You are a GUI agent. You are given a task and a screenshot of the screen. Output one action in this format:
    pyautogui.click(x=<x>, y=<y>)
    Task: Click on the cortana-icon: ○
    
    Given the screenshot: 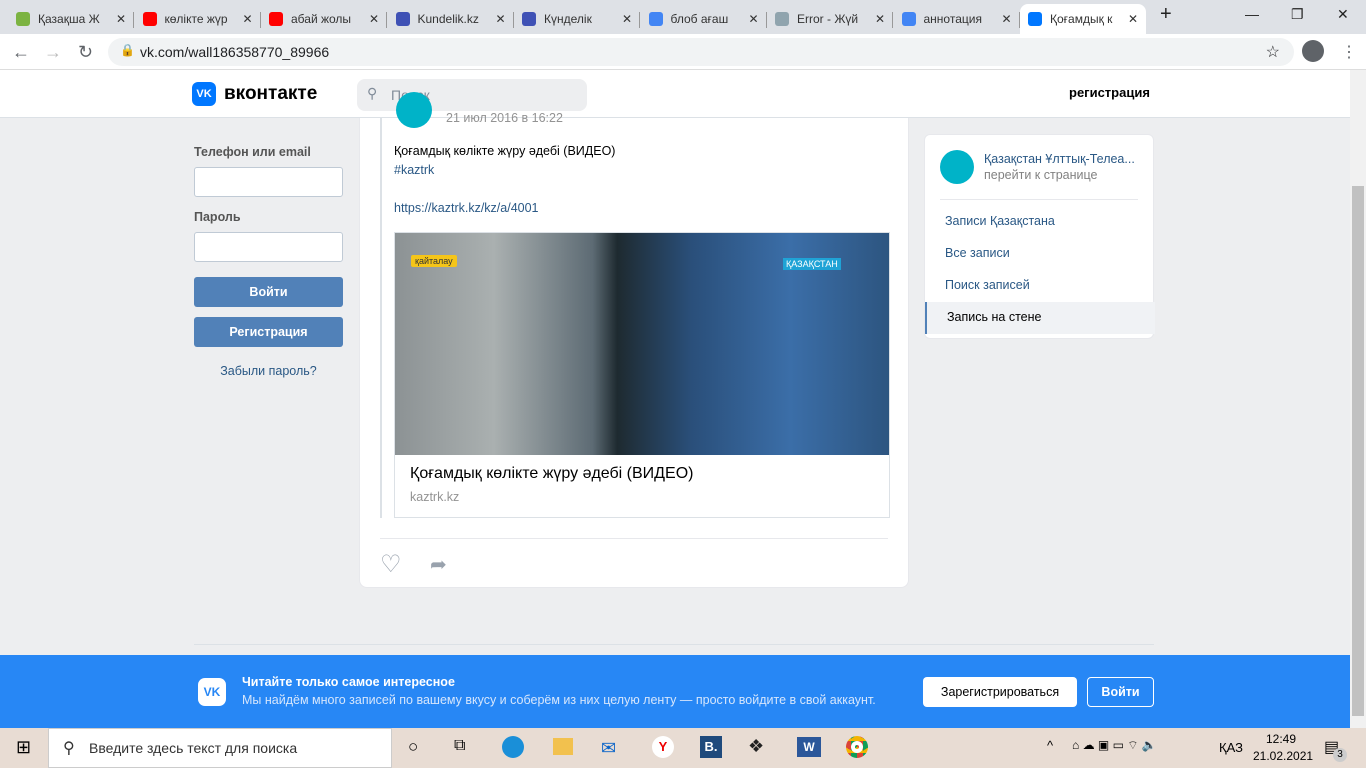 What is the action you would take?
    pyautogui.click(x=413, y=747)
    